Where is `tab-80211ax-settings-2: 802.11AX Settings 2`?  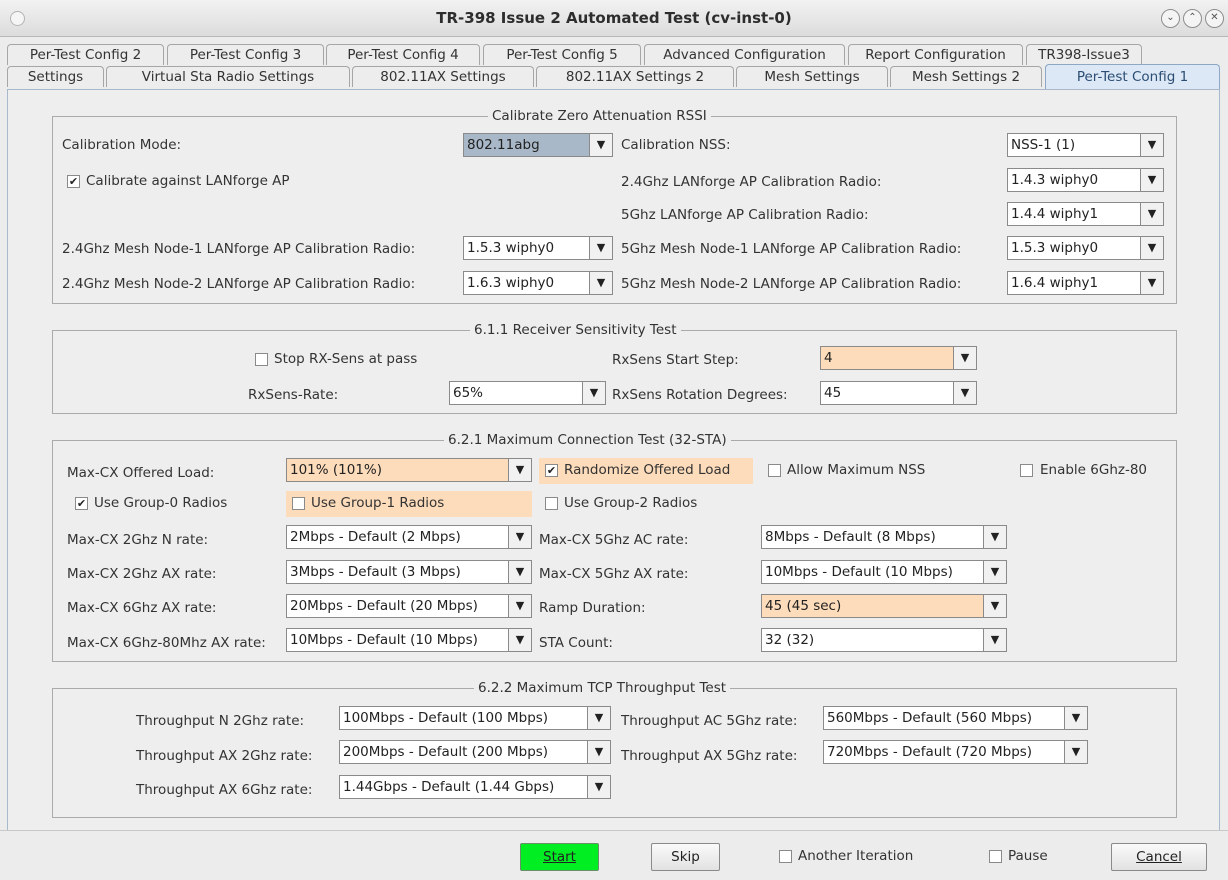 tab-80211ax-settings-2: 802.11AX Settings 2 is located at coordinates (635, 76).